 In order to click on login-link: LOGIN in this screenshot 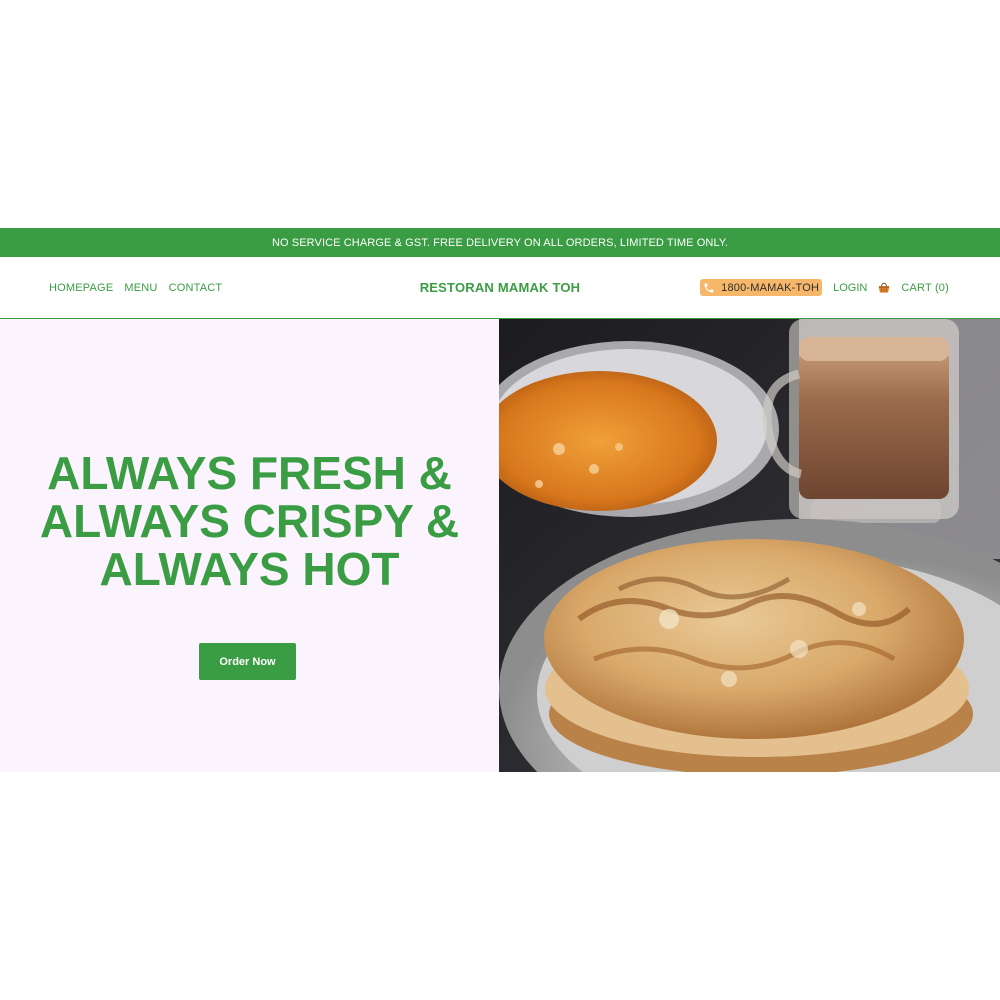, I will do `click(850, 288)`.